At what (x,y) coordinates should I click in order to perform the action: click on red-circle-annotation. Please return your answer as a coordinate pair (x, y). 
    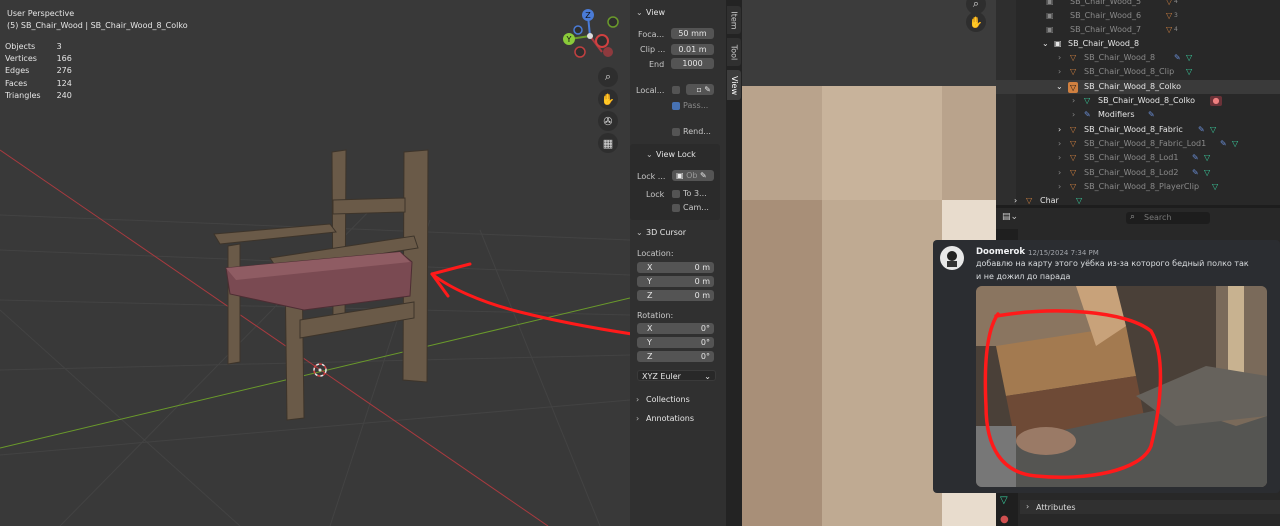
    Looking at the image, I should click on (1073, 394).